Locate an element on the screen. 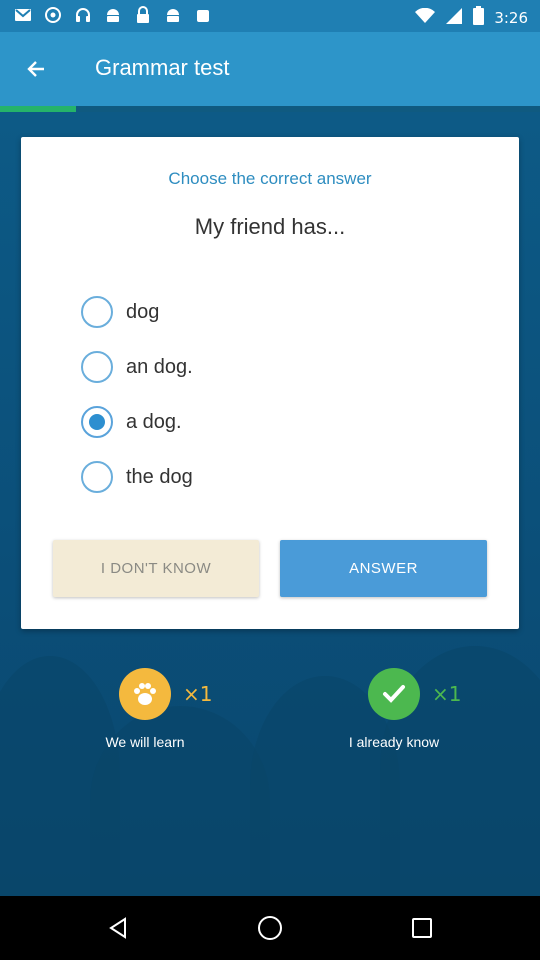 The height and width of the screenshot is (960, 540). nav-home-icon is located at coordinates (270, 928).